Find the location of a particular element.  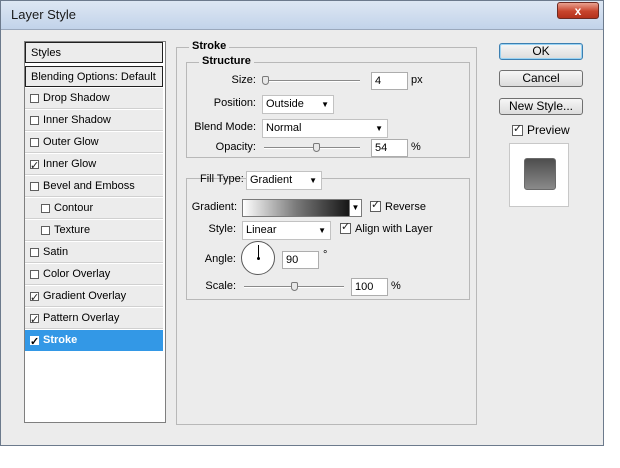

reverse-label: Reverse is located at coordinates (405, 207).